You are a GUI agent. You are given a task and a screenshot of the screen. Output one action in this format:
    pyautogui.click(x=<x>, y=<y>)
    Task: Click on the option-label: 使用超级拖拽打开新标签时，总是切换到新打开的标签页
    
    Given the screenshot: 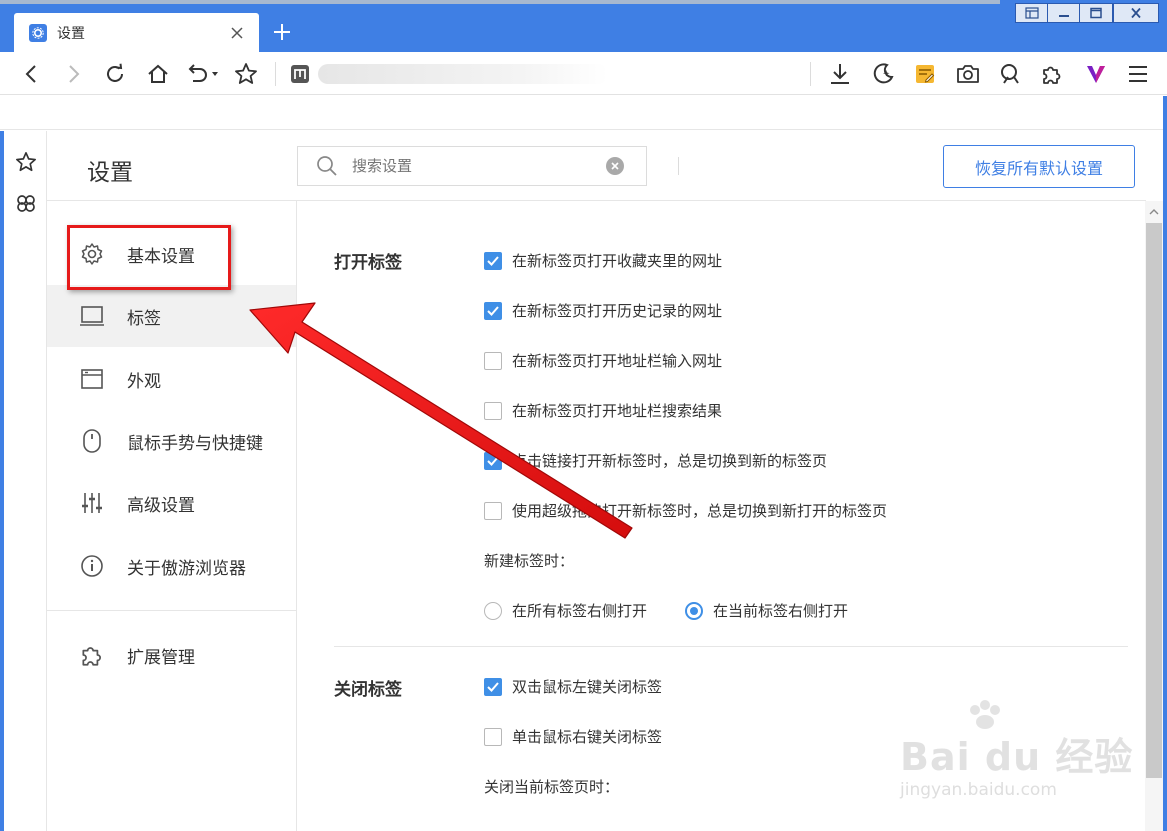 What is the action you would take?
    pyautogui.click(x=700, y=511)
    